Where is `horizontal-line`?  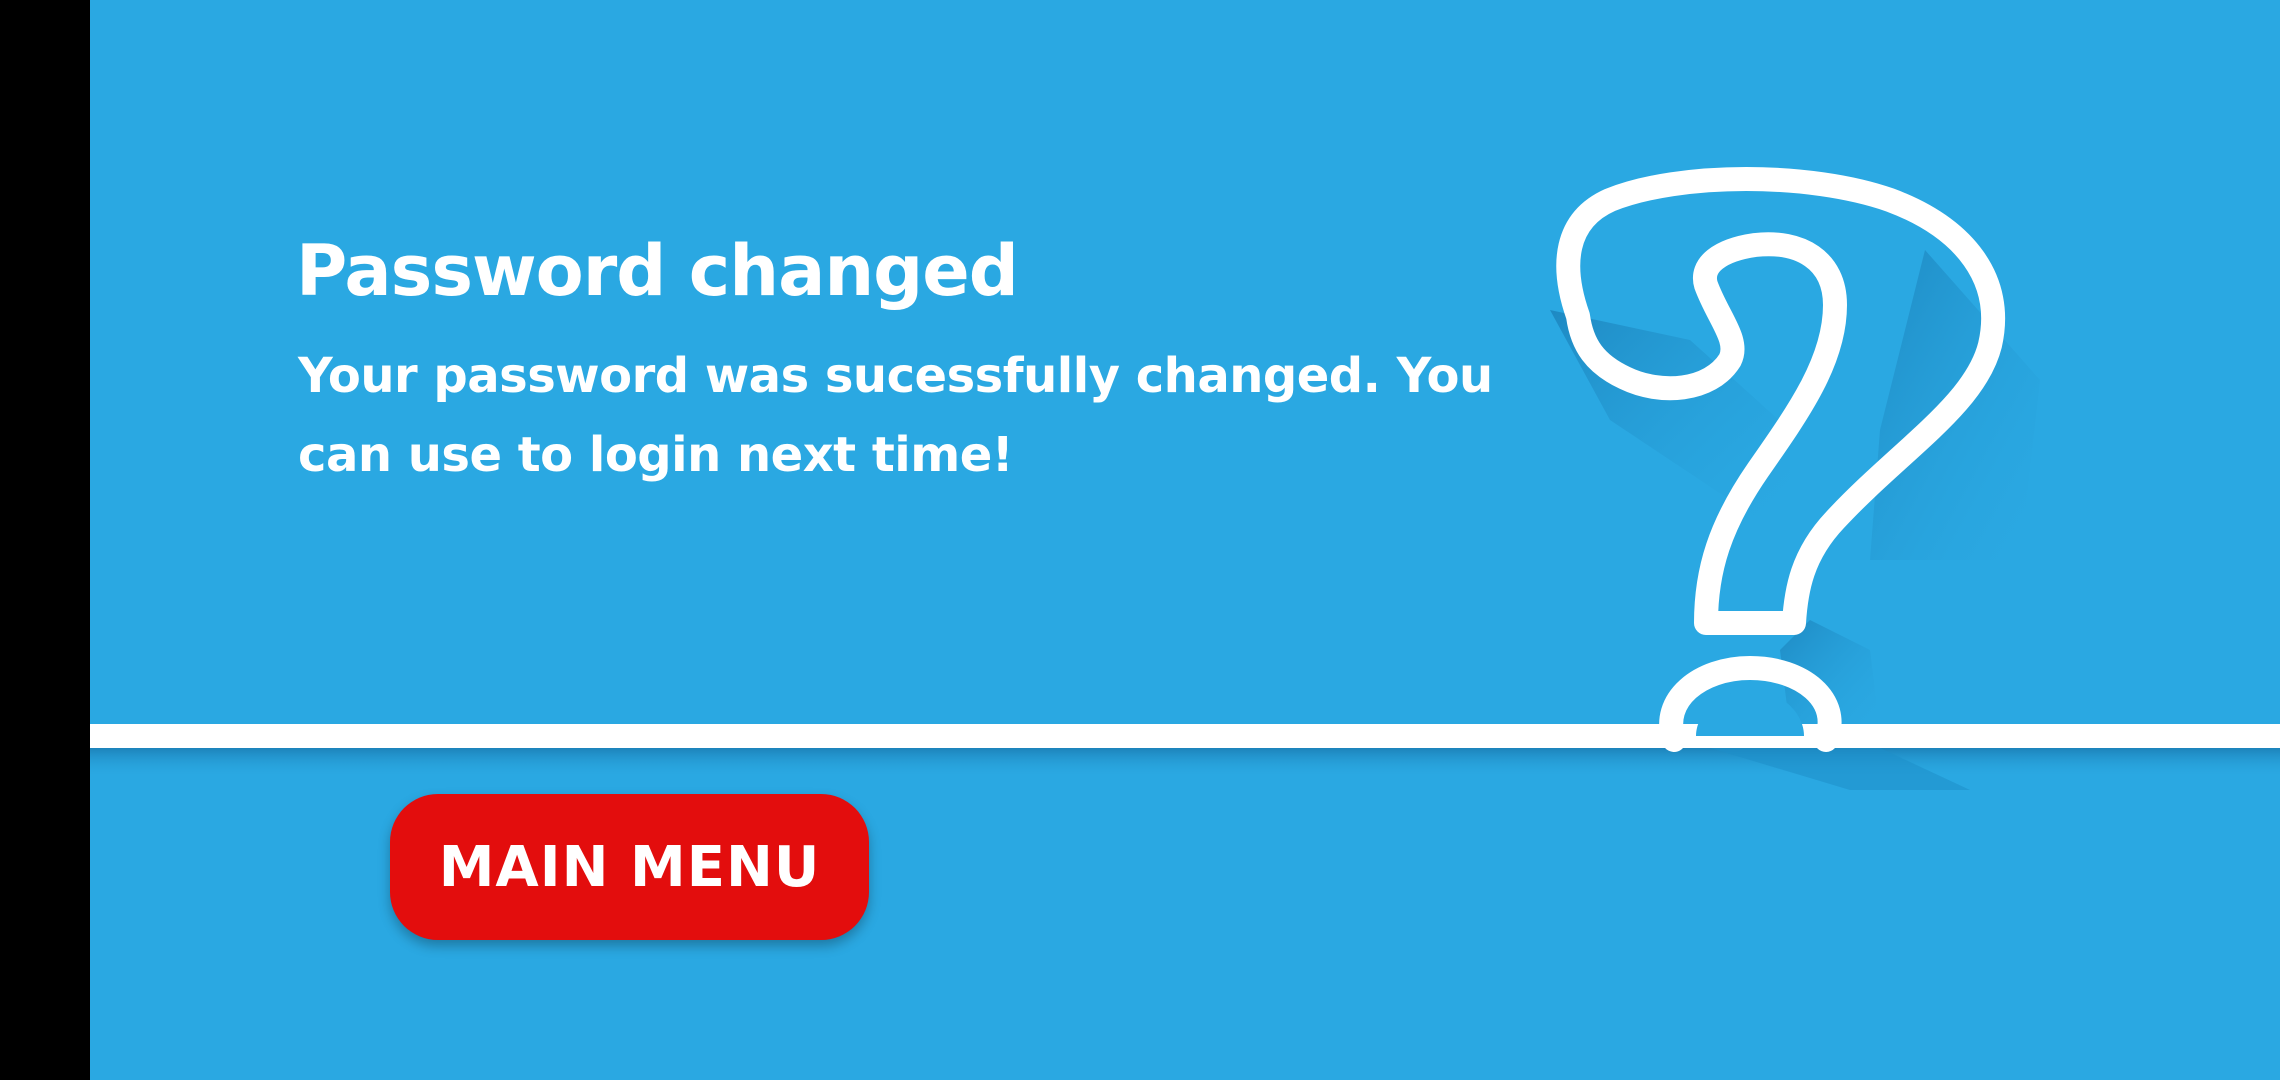 horizontal-line is located at coordinates (1185, 736).